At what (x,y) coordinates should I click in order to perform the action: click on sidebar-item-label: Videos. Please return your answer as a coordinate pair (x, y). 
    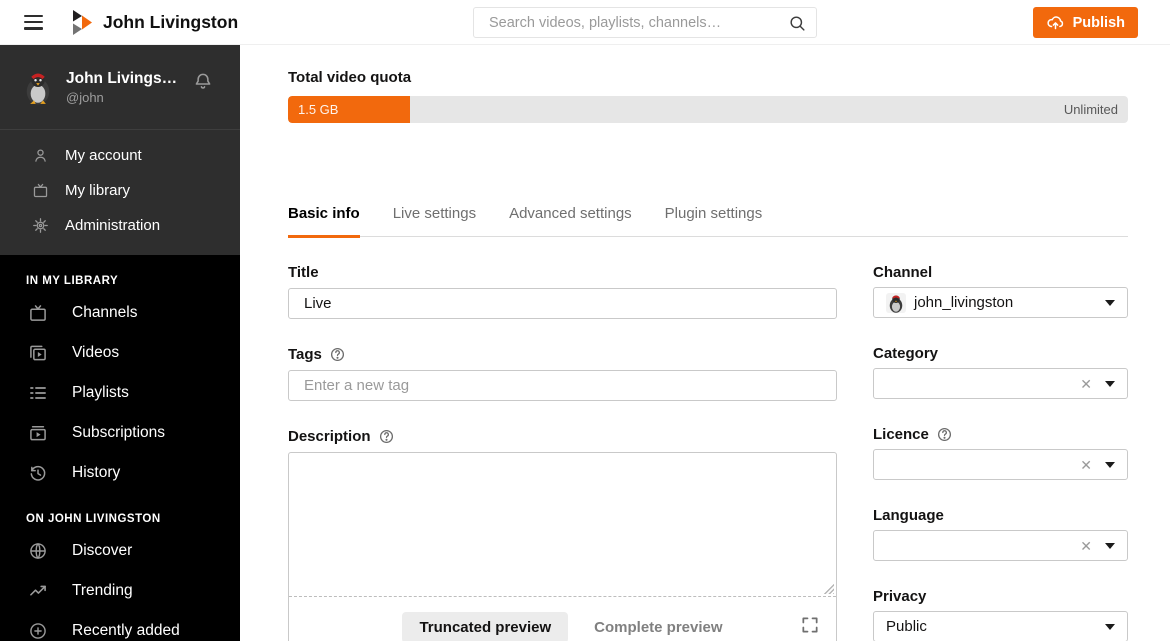
    Looking at the image, I should click on (96, 352).